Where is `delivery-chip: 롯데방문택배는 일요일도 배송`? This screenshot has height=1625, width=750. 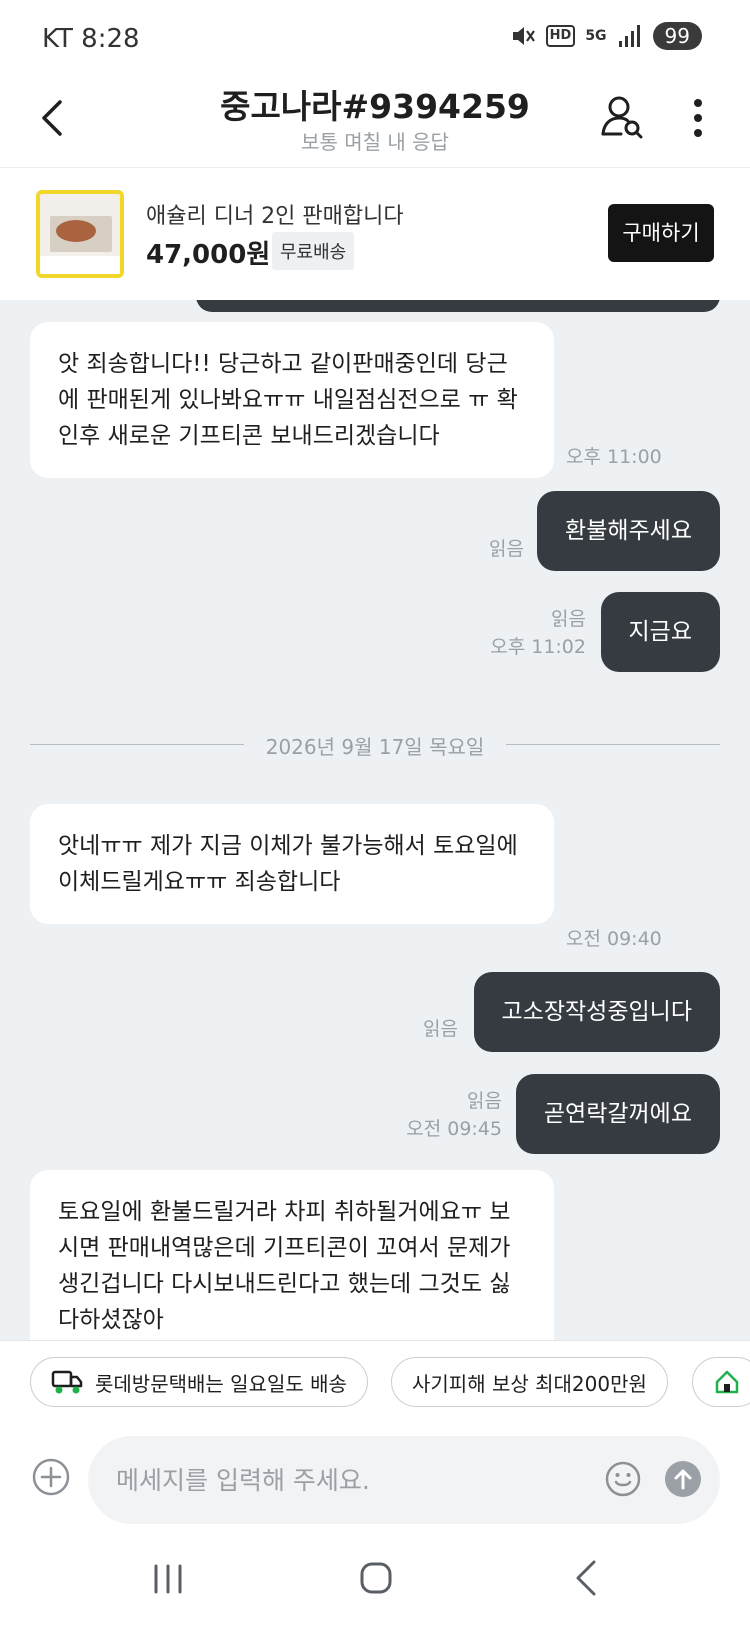 delivery-chip: 롯데방문택배는 일요일도 배송 is located at coordinates (199, 1382).